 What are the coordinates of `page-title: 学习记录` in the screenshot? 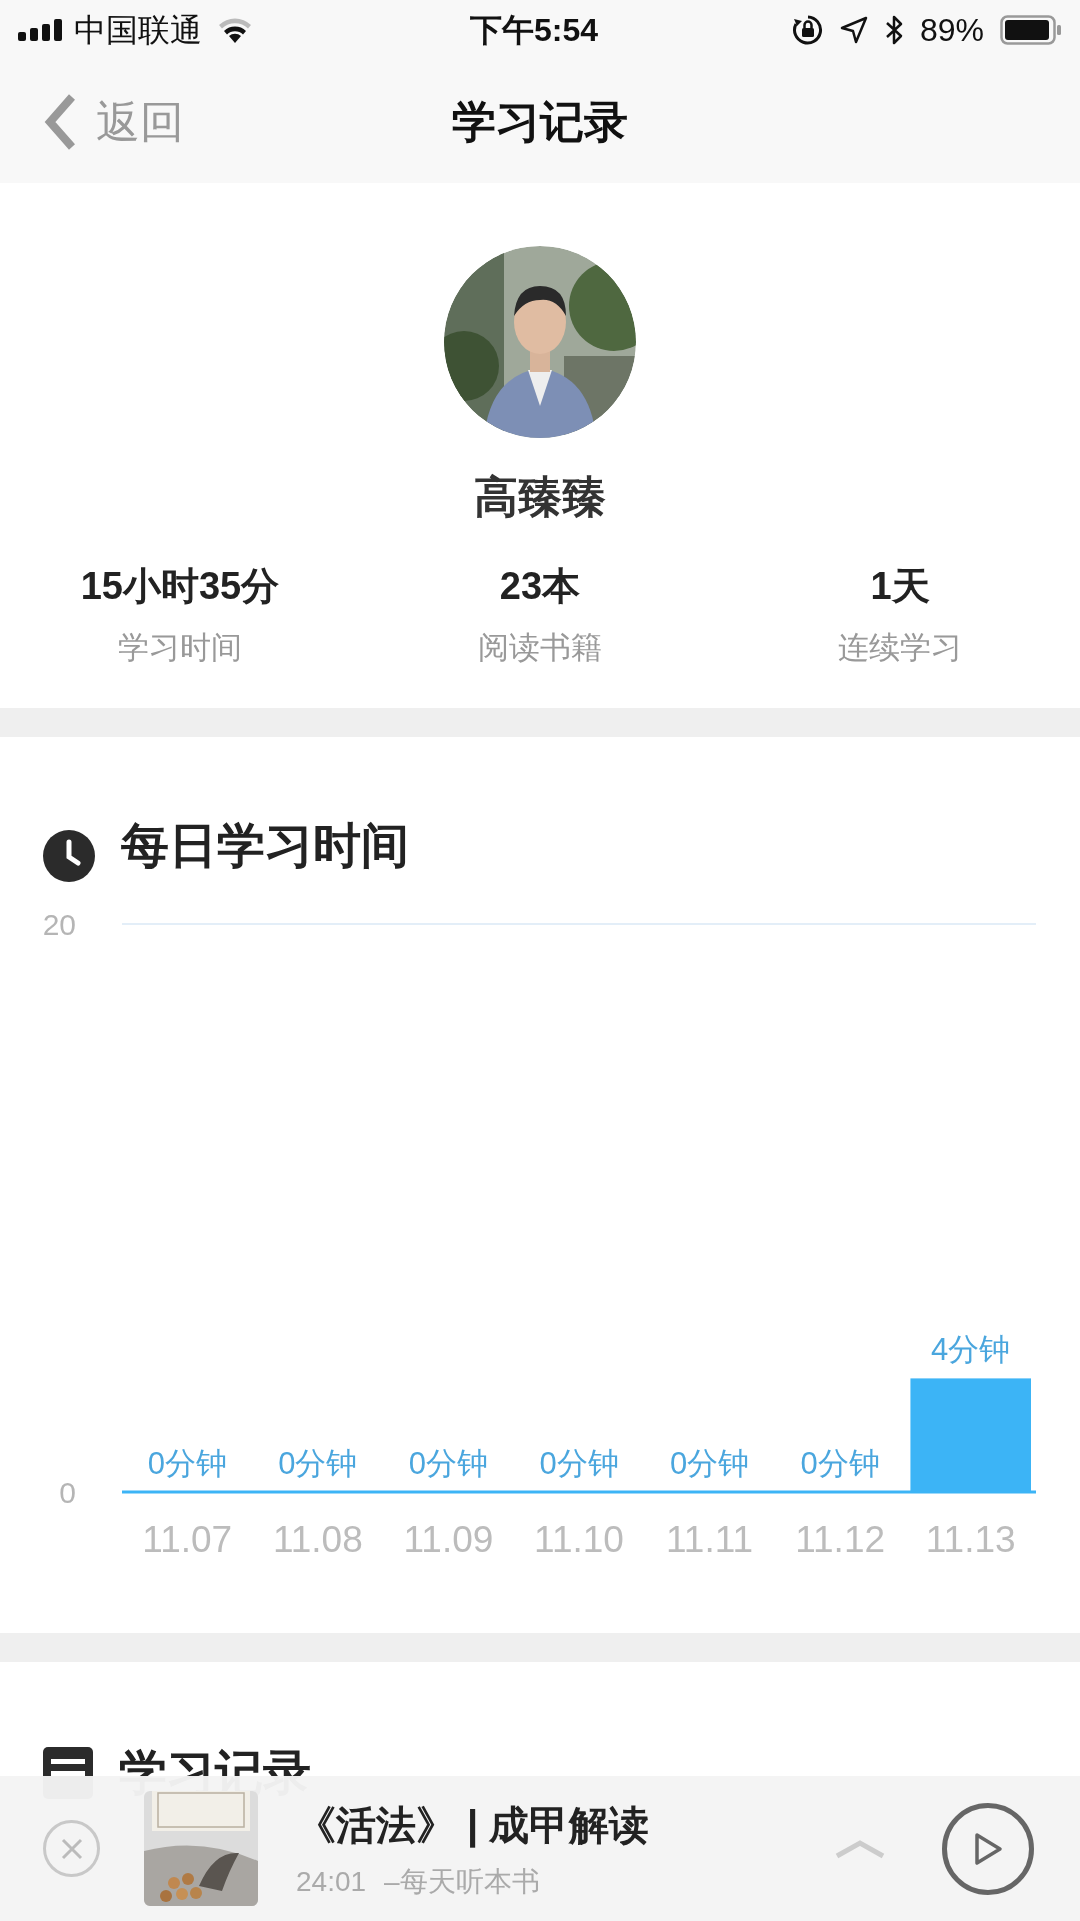 It's located at (540, 121).